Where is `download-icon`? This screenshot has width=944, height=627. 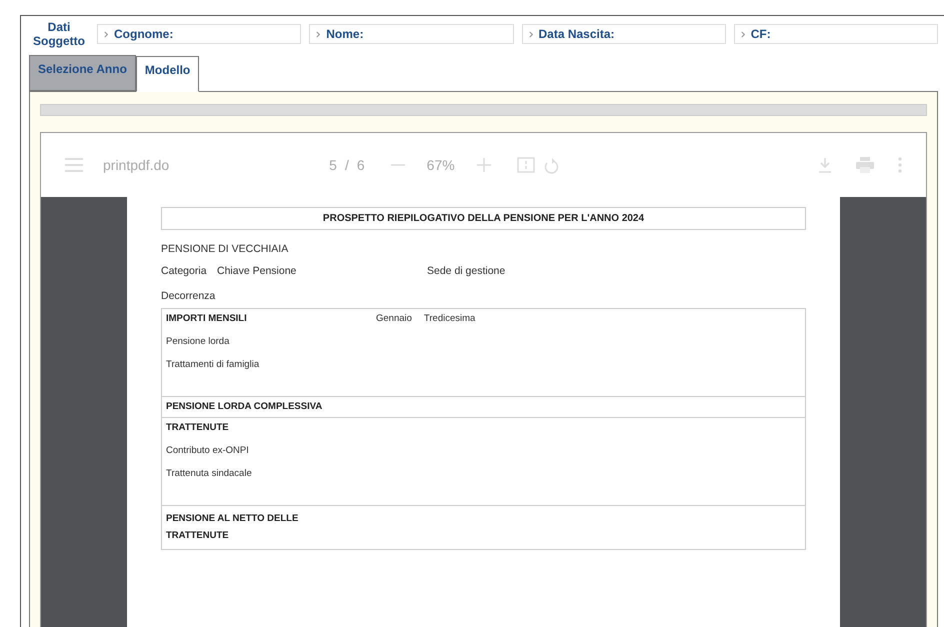
download-icon is located at coordinates (825, 164).